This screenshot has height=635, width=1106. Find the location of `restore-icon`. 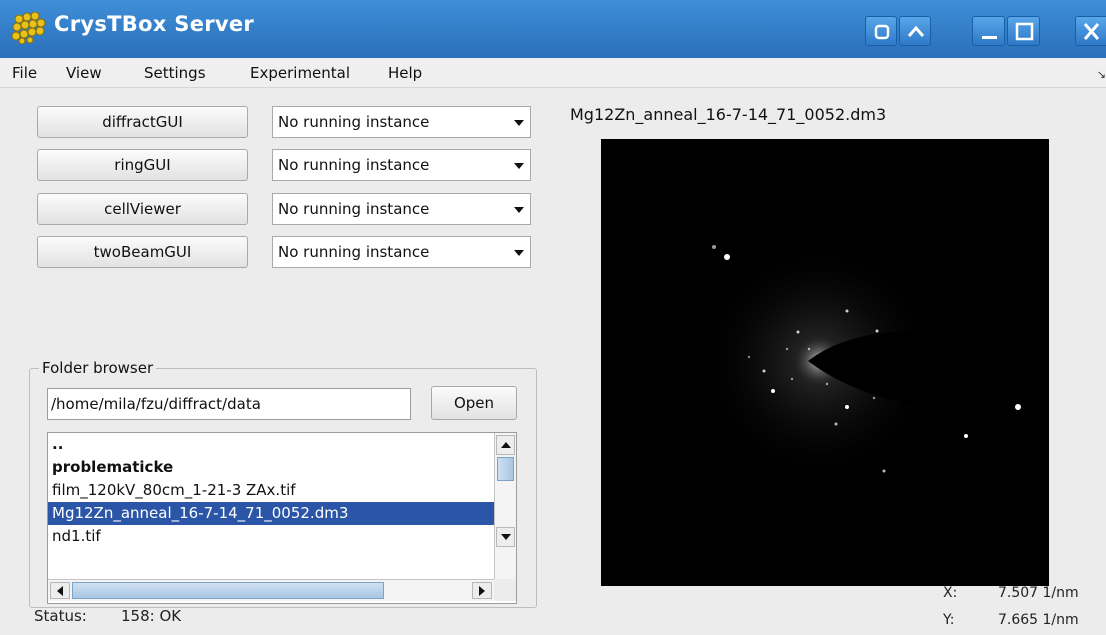

restore-icon is located at coordinates (882, 32).